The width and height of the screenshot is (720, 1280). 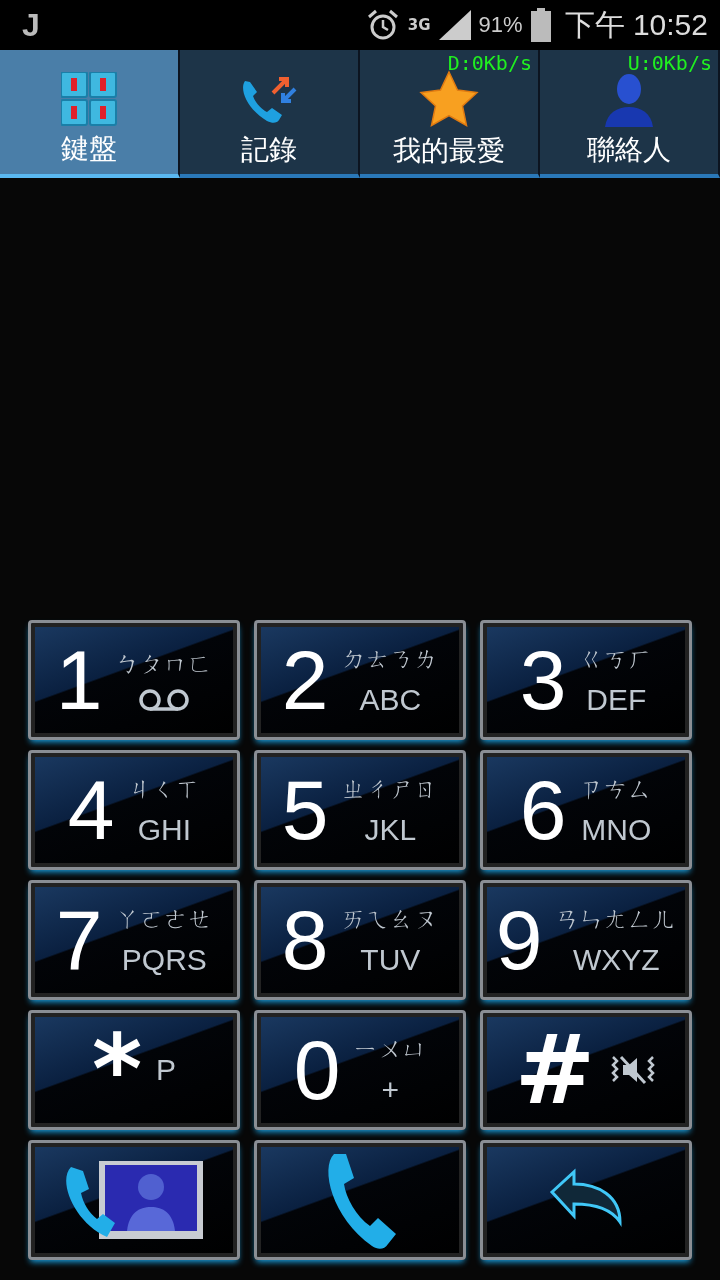 What do you see at coordinates (500, 25) in the screenshot?
I see `battery-percent: 91%` at bounding box center [500, 25].